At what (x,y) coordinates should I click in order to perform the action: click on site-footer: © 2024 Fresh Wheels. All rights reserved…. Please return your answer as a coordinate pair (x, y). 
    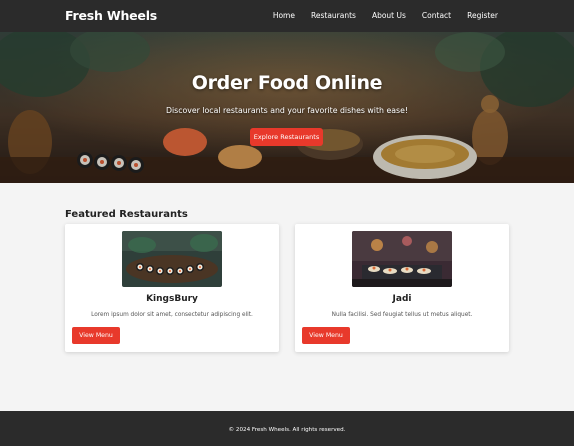
    Looking at the image, I should click on (287, 428).